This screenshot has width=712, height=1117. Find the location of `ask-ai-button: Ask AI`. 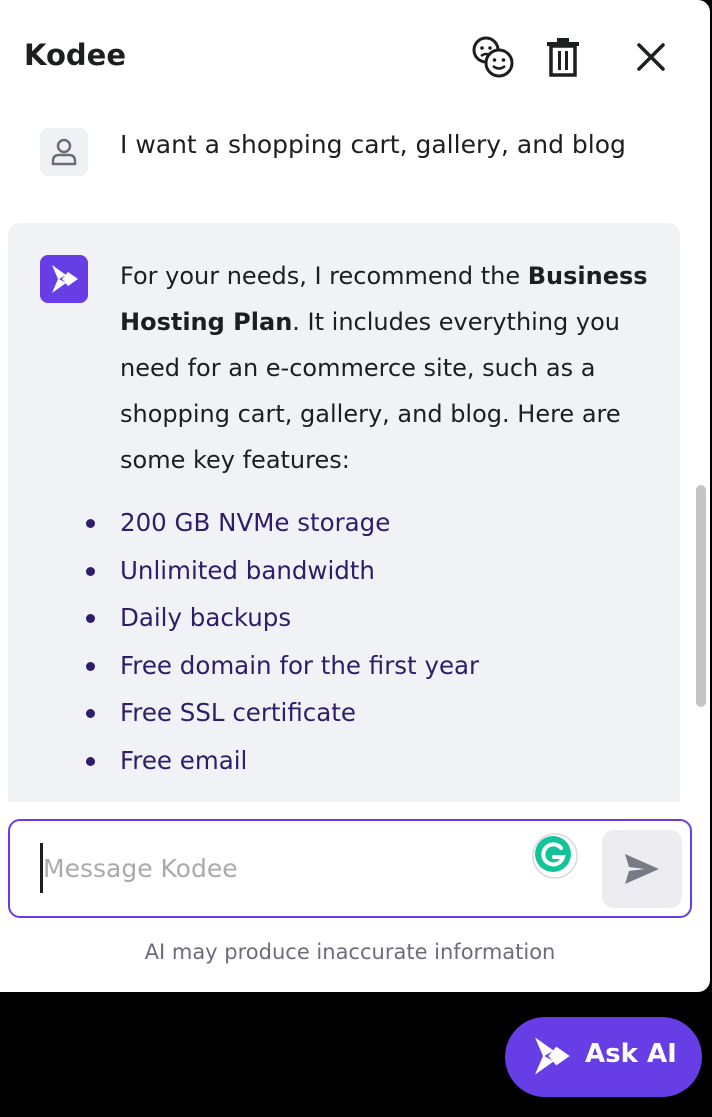

ask-ai-button: Ask AI is located at coordinates (603, 1057).